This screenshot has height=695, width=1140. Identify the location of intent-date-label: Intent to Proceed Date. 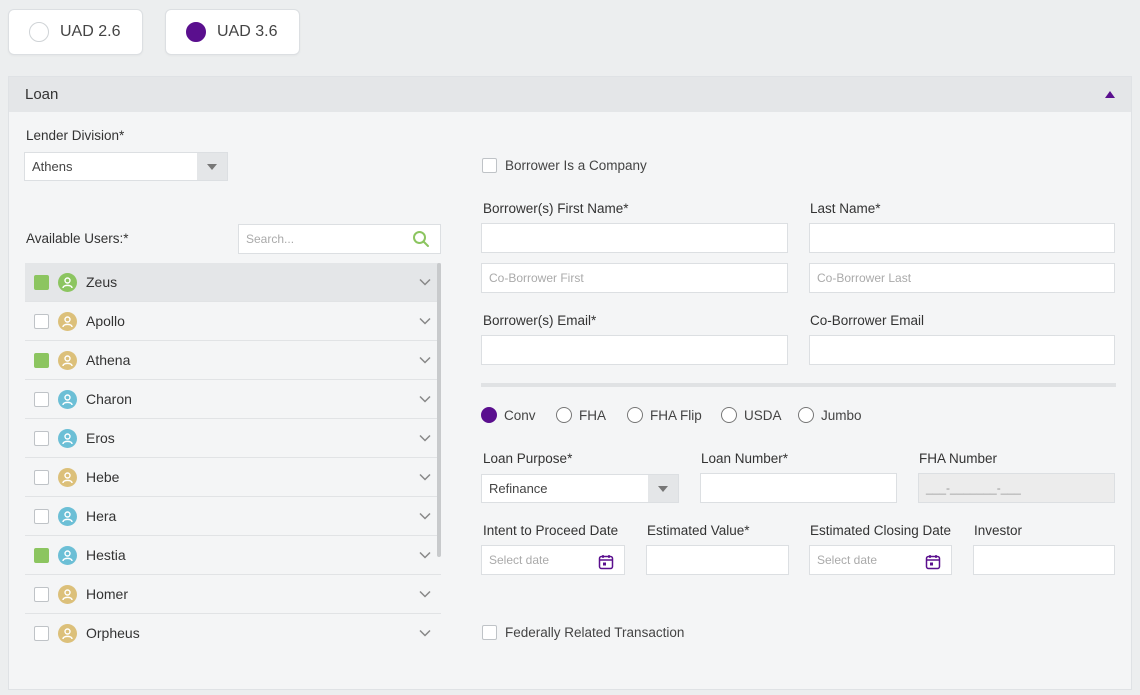
(551, 530).